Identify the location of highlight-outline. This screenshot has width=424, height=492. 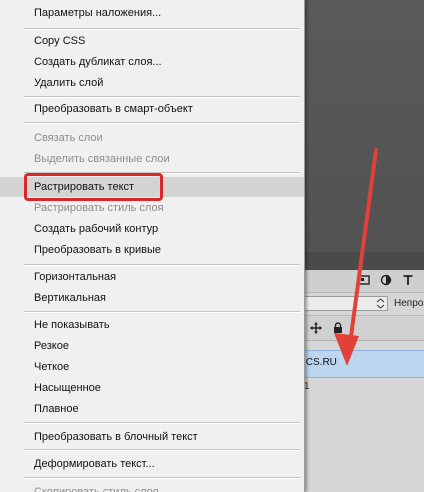
(93, 187).